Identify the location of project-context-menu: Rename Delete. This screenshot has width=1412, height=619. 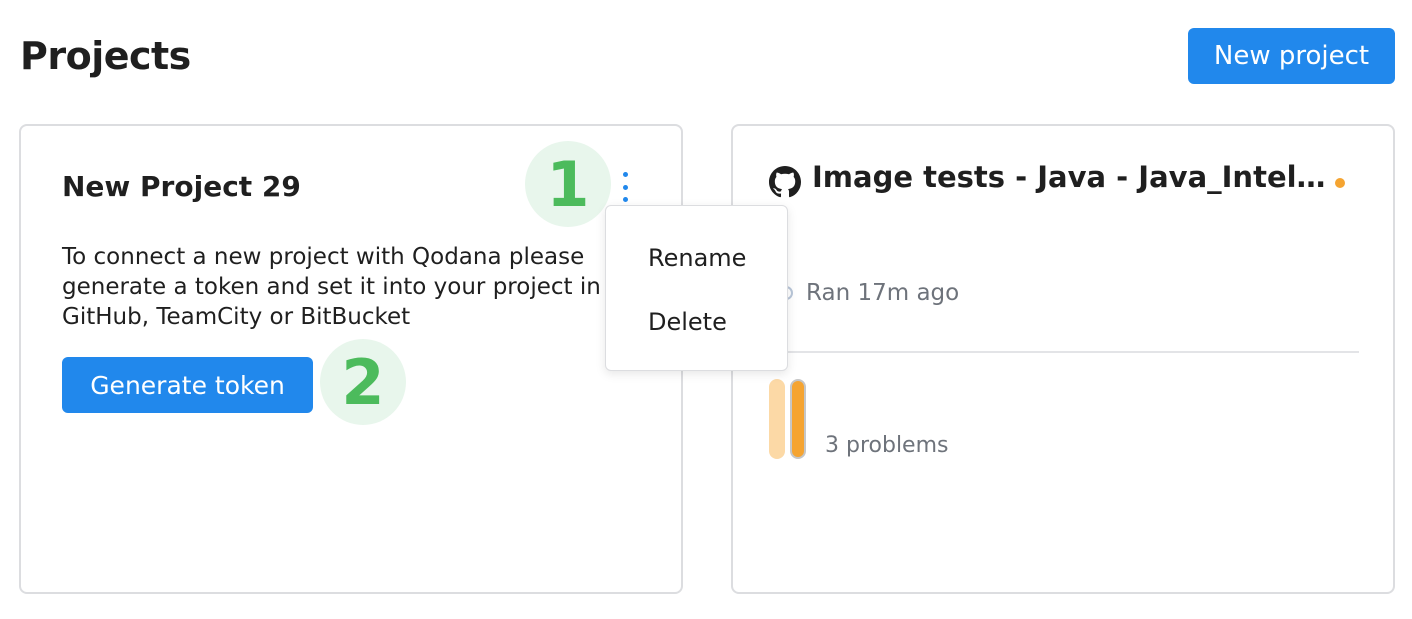
(696, 288).